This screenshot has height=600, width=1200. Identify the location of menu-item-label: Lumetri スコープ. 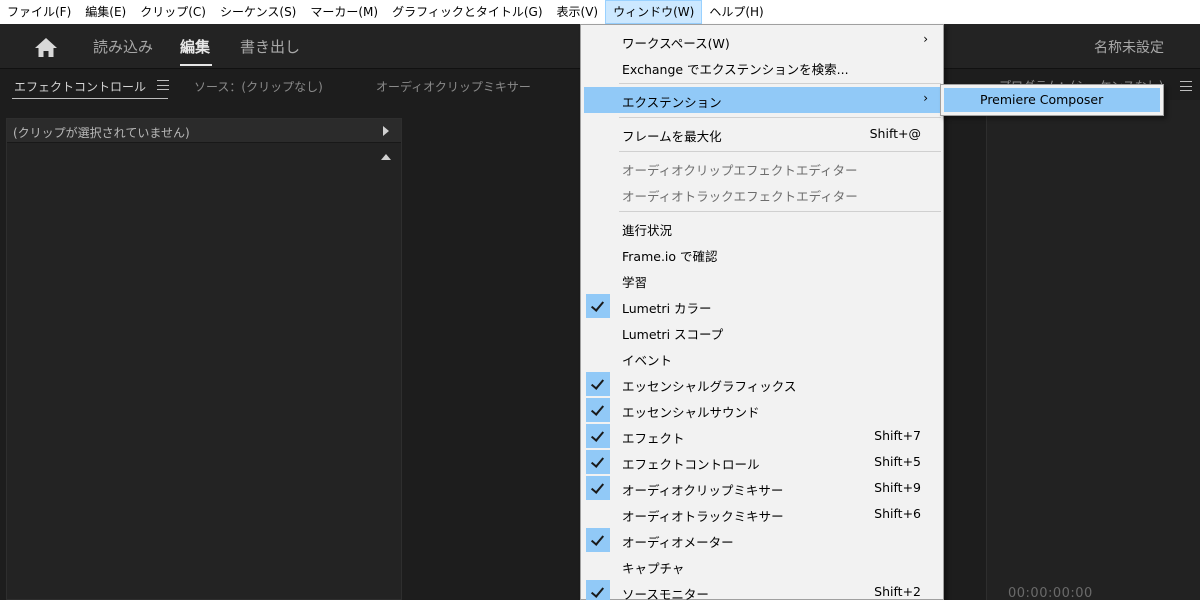
(673, 334).